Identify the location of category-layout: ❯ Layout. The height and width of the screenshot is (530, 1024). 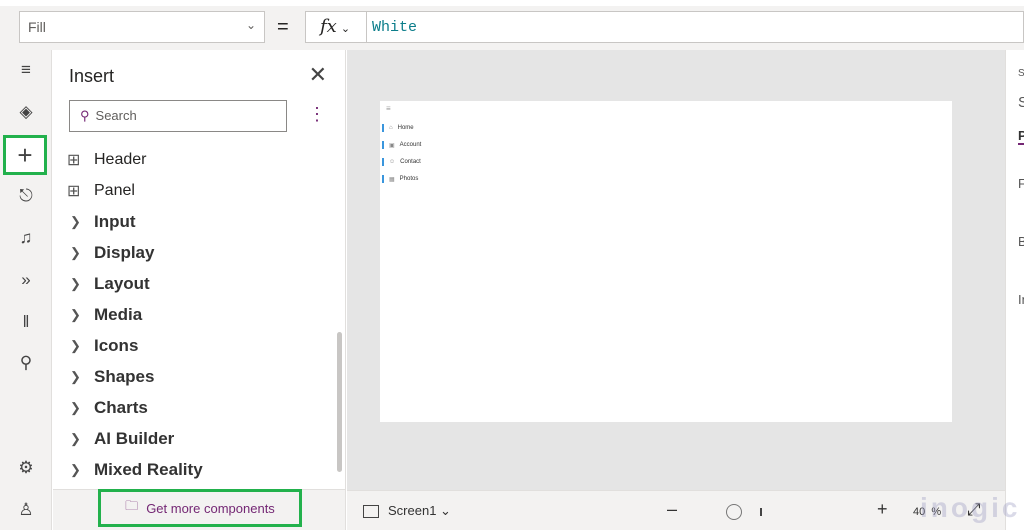
(195, 283).